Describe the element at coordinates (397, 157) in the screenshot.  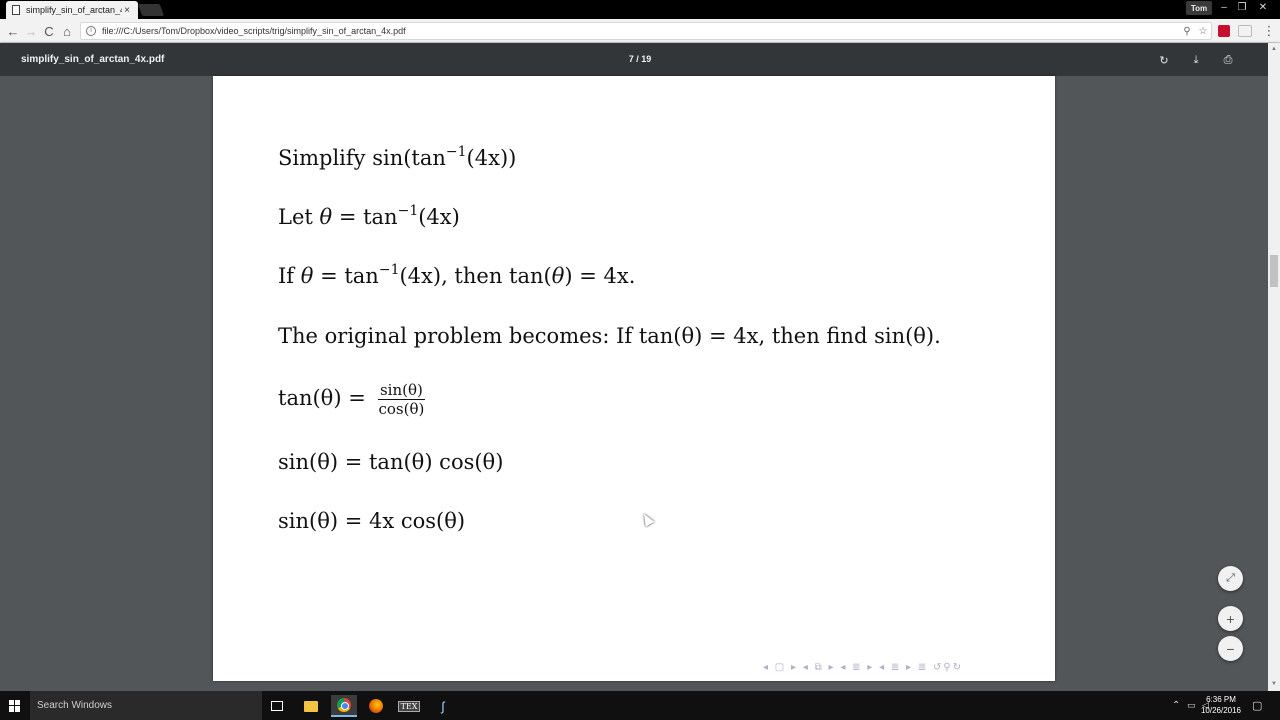
I see `slide-line-1: Simplify sin(tan−1(4x))` at that location.